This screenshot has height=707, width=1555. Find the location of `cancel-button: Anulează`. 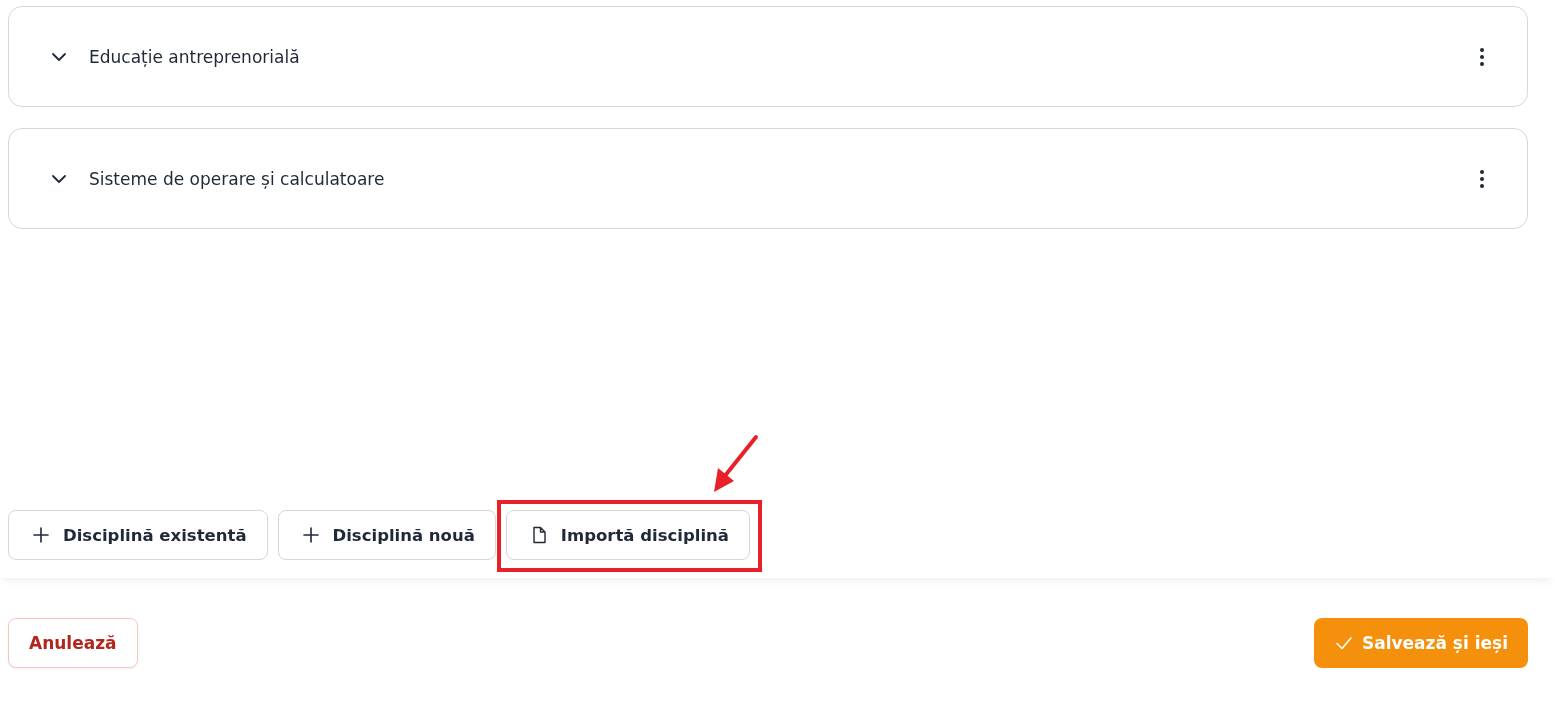

cancel-button: Anulează is located at coordinates (73, 642).